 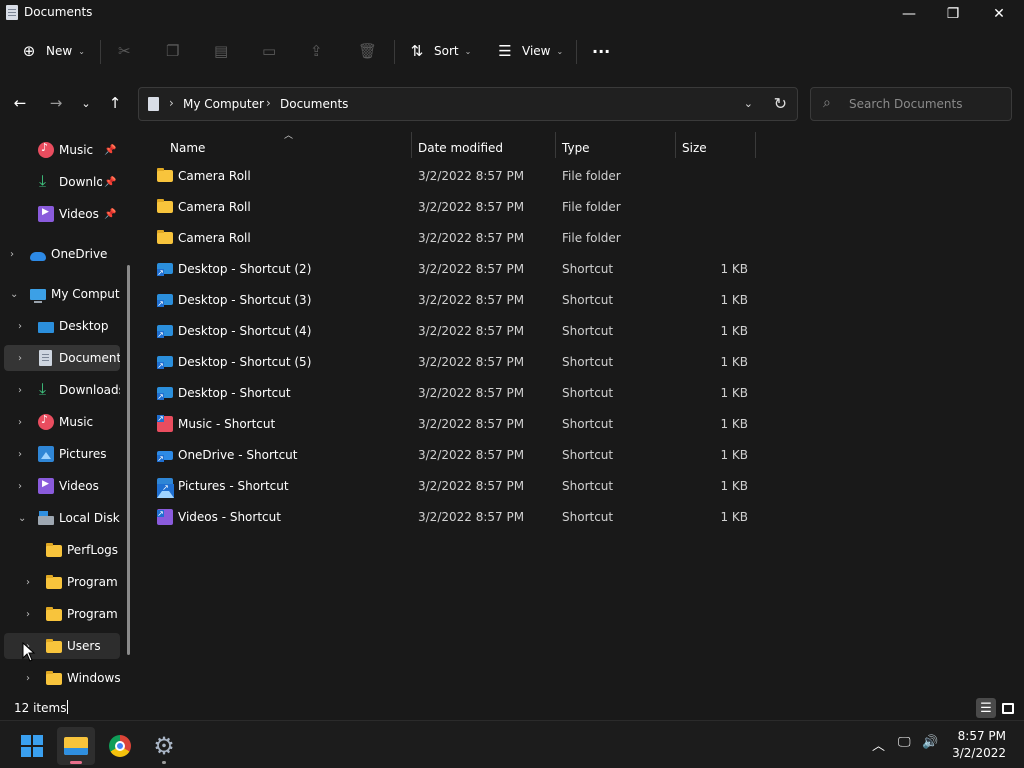 I want to click on rename-button: ▭, so click(x=269, y=51).